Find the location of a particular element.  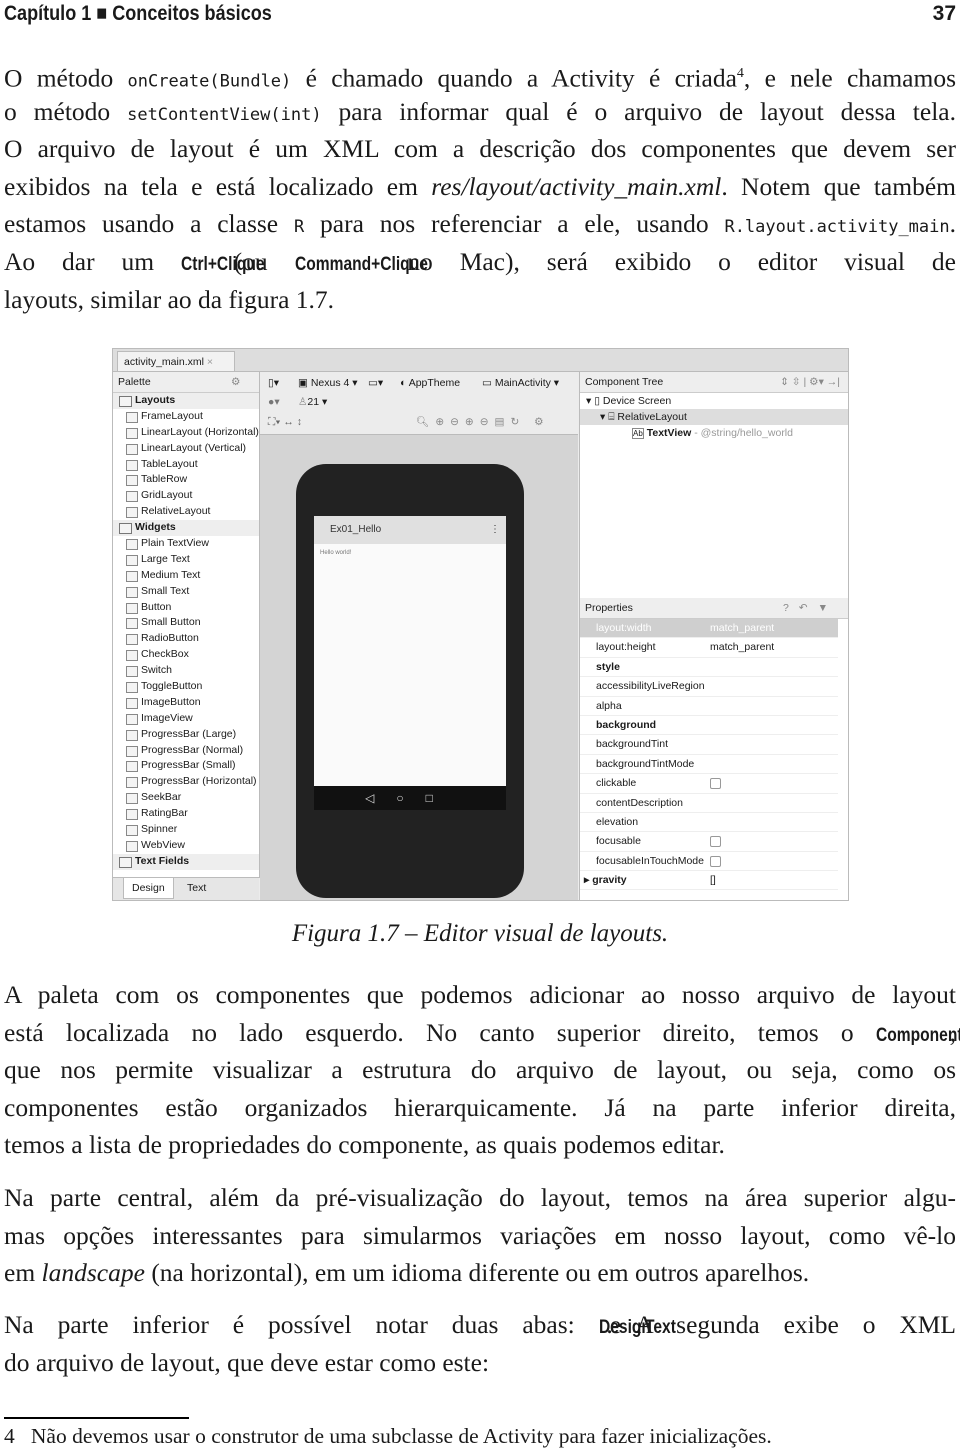

property-row: style is located at coordinates (709, 668).